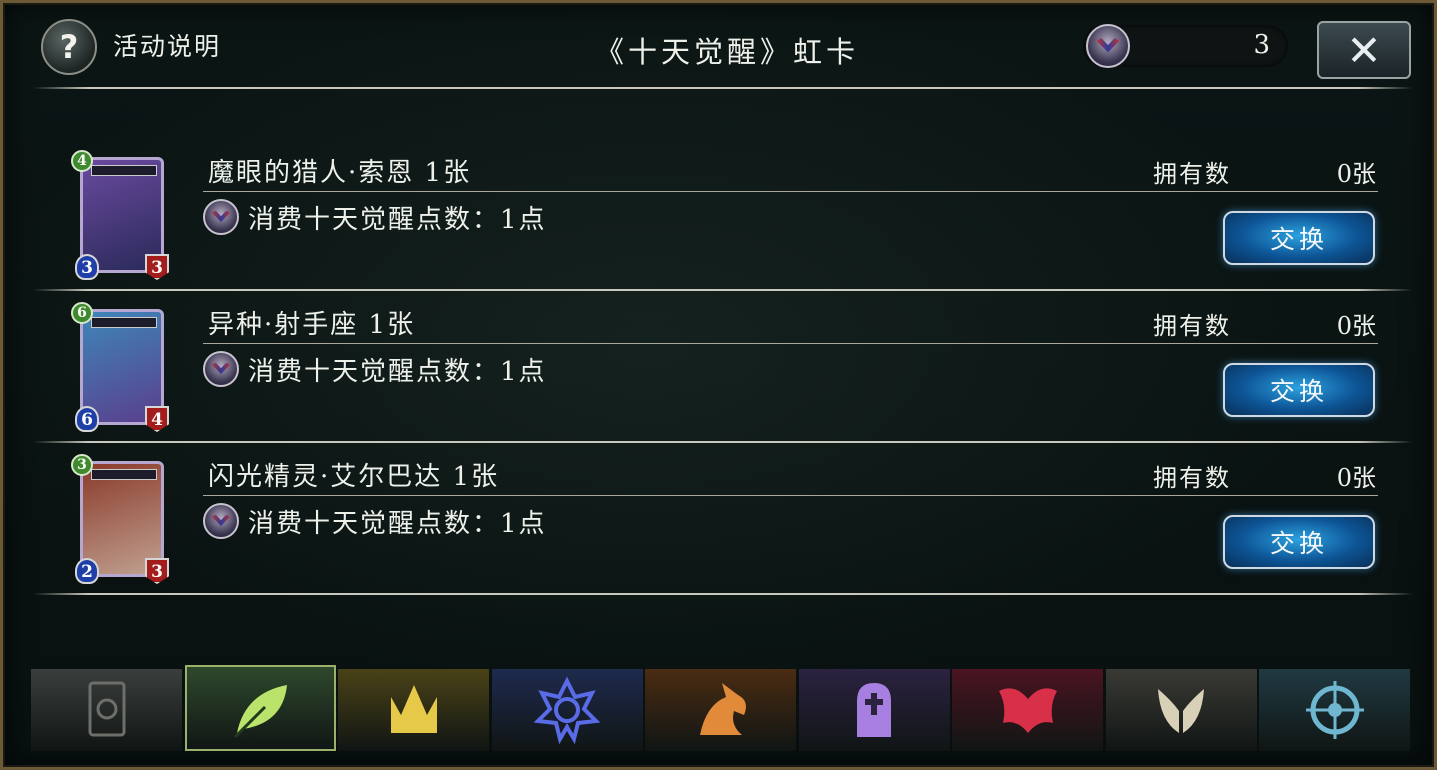 This screenshot has height=770, width=1437. I want to click on card-attack: 6, so click(87, 419).